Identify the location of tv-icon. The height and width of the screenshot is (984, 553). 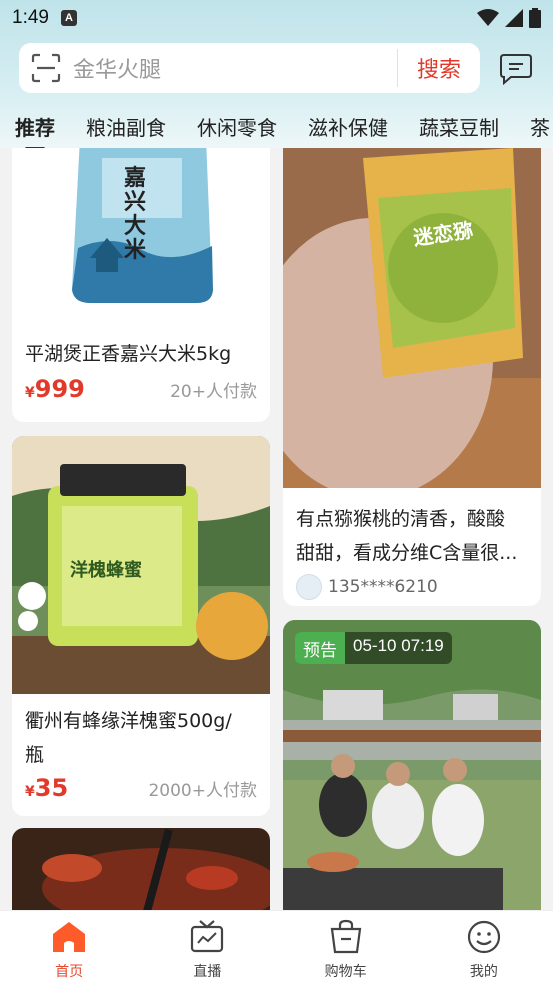
(207, 936).